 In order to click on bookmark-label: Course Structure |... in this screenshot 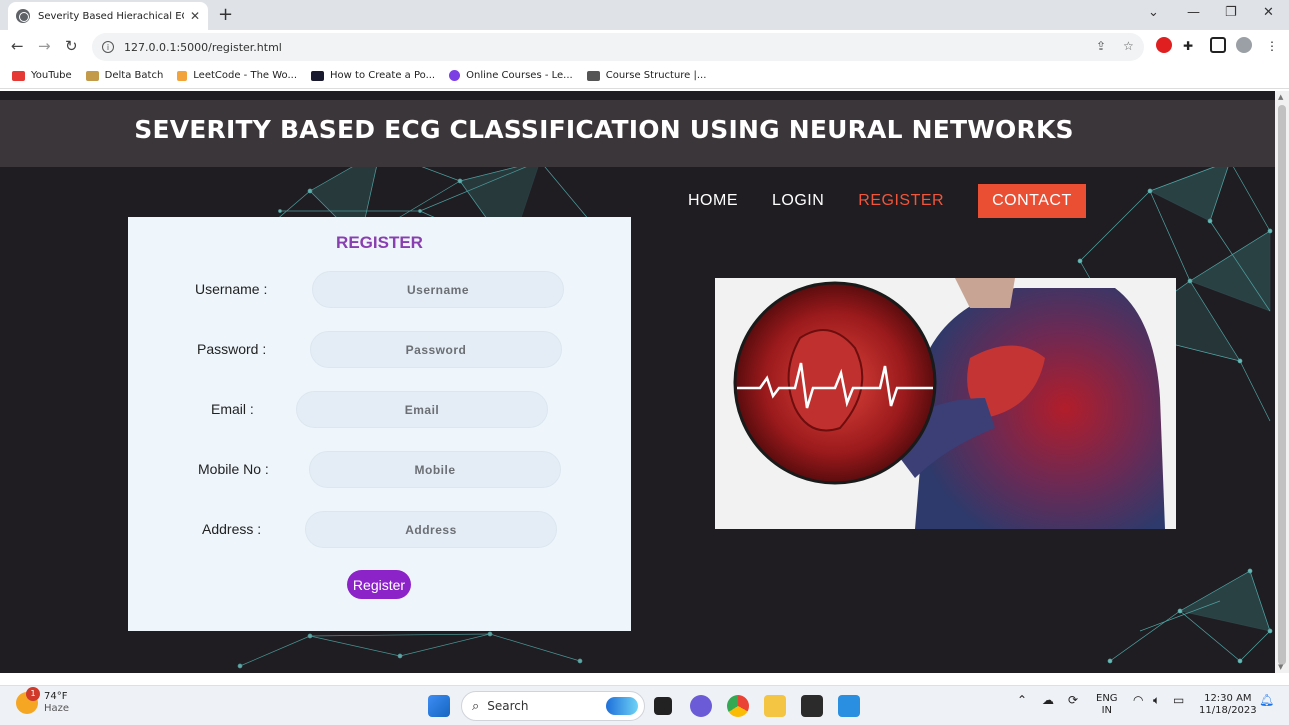, I will do `click(656, 75)`.